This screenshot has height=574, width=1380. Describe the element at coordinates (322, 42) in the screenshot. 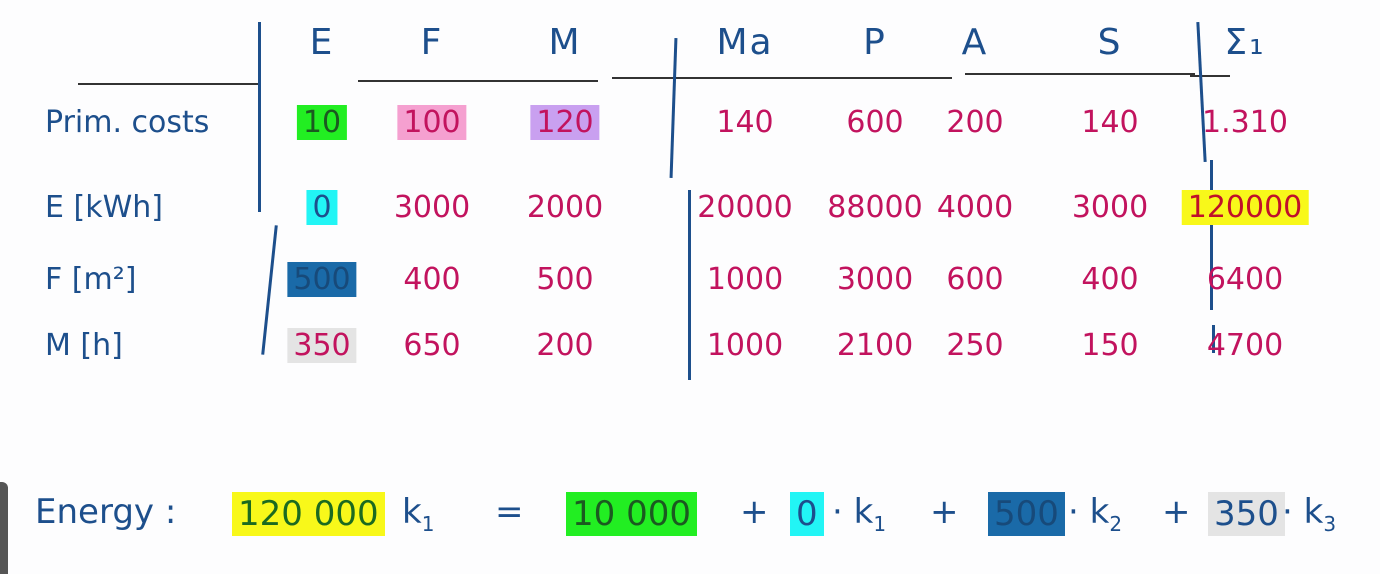

I see `column-header: E` at that location.